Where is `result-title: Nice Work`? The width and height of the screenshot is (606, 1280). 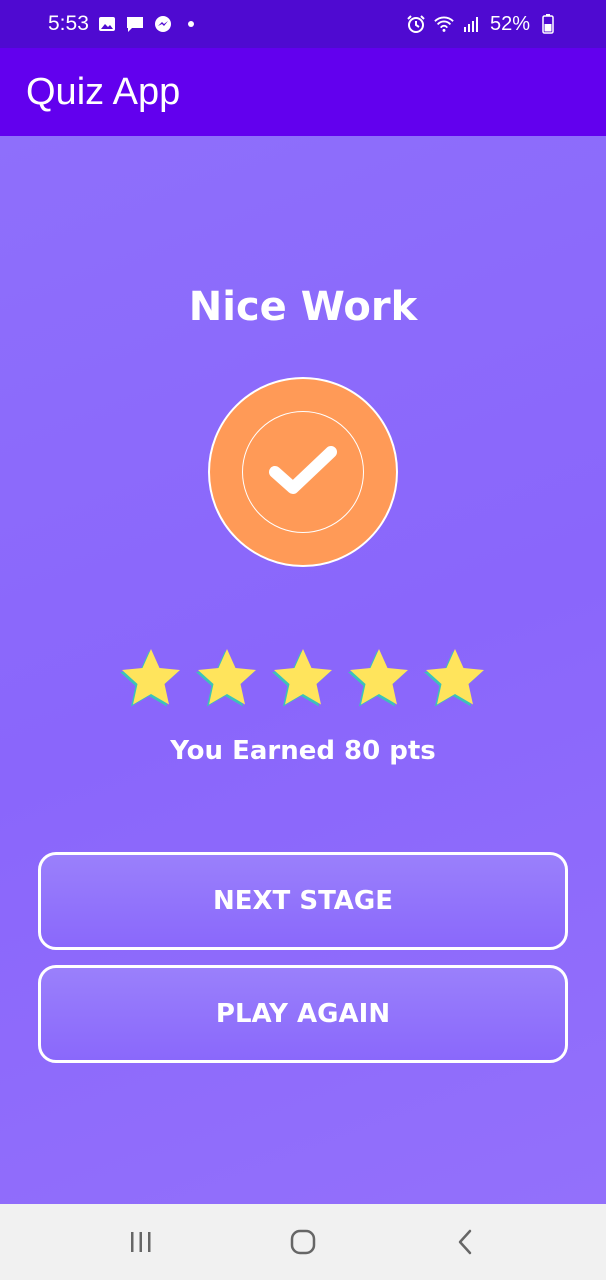 result-title: Nice Work is located at coordinates (303, 307).